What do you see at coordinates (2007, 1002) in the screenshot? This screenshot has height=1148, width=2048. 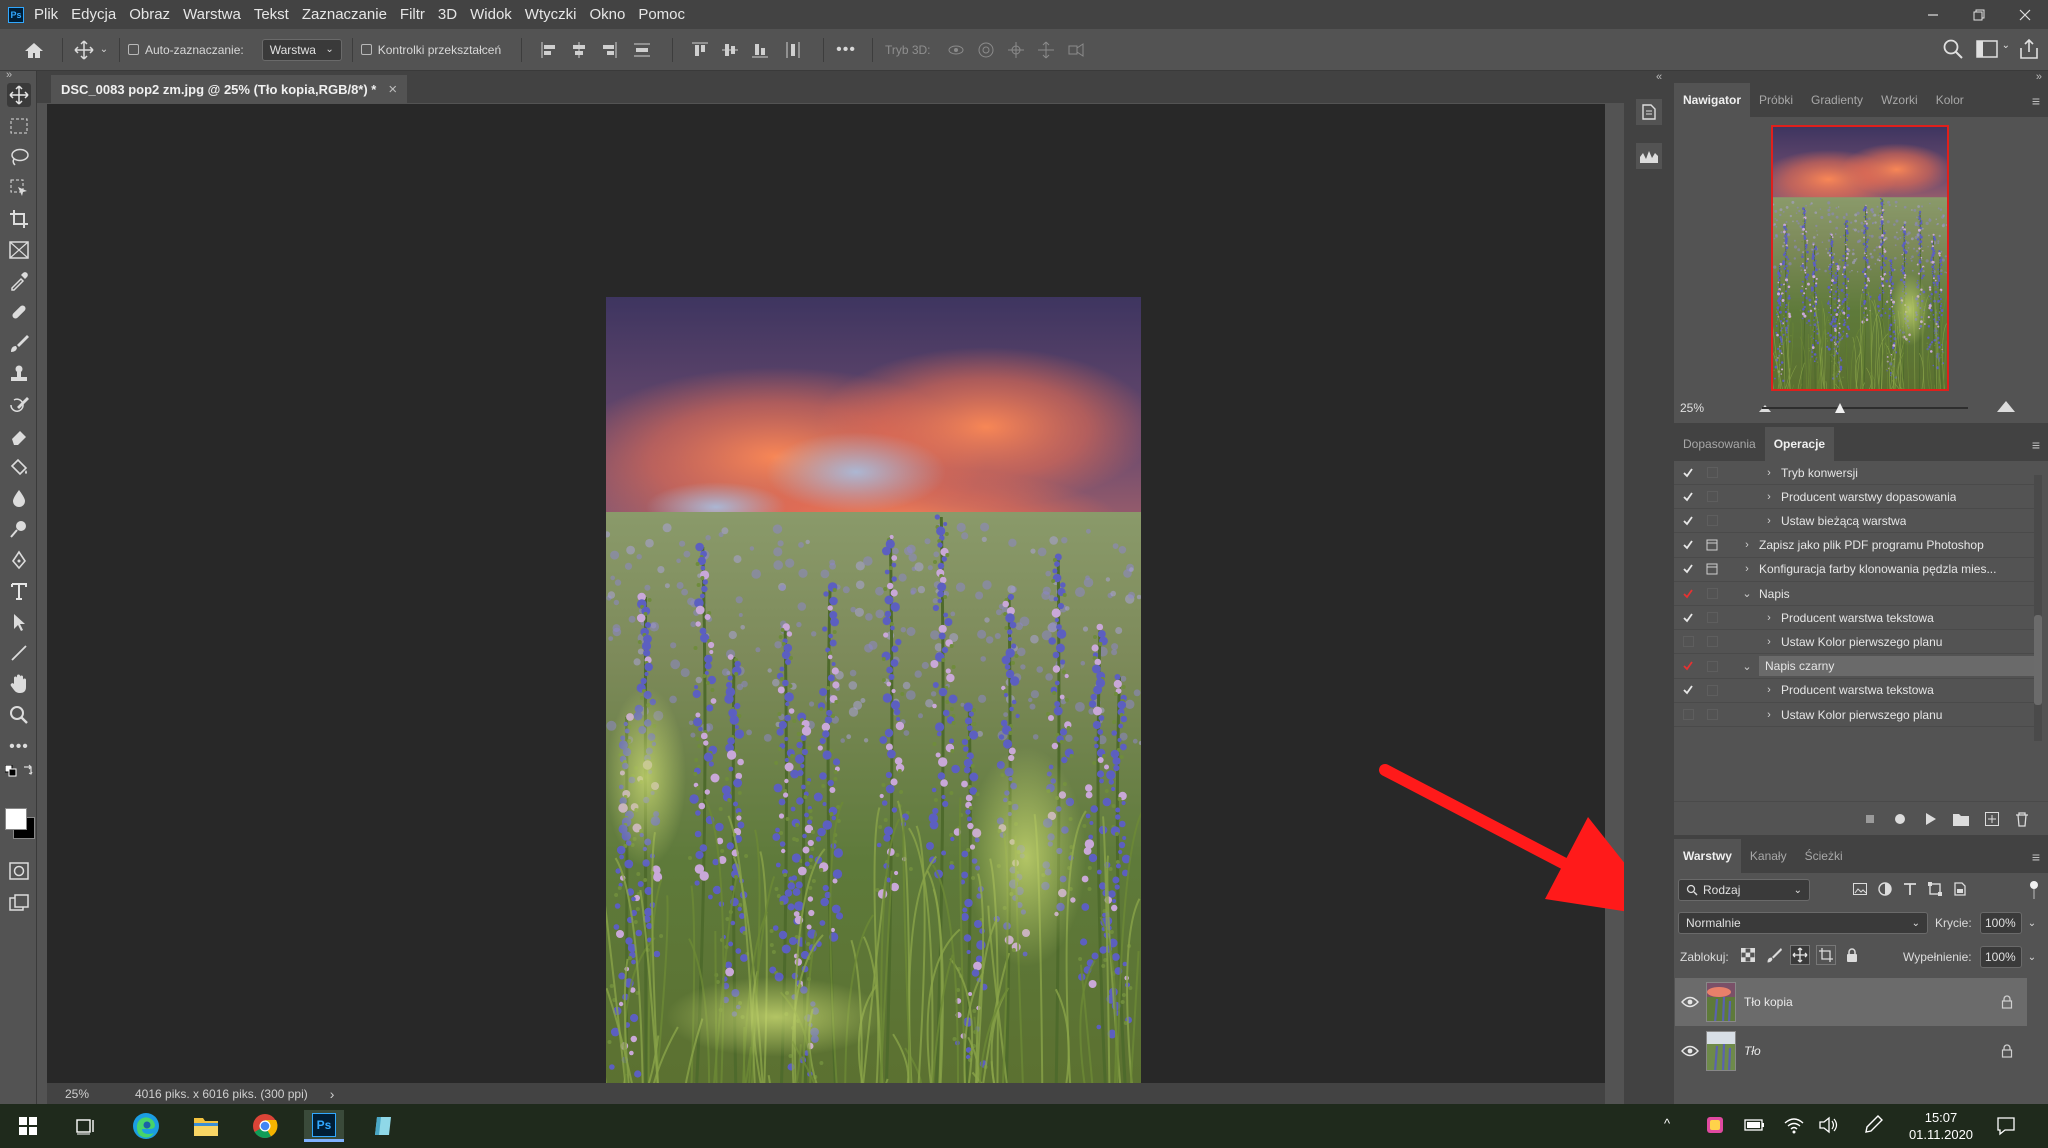 I see `layer-lock-icon` at bounding box center [2007, 1002].